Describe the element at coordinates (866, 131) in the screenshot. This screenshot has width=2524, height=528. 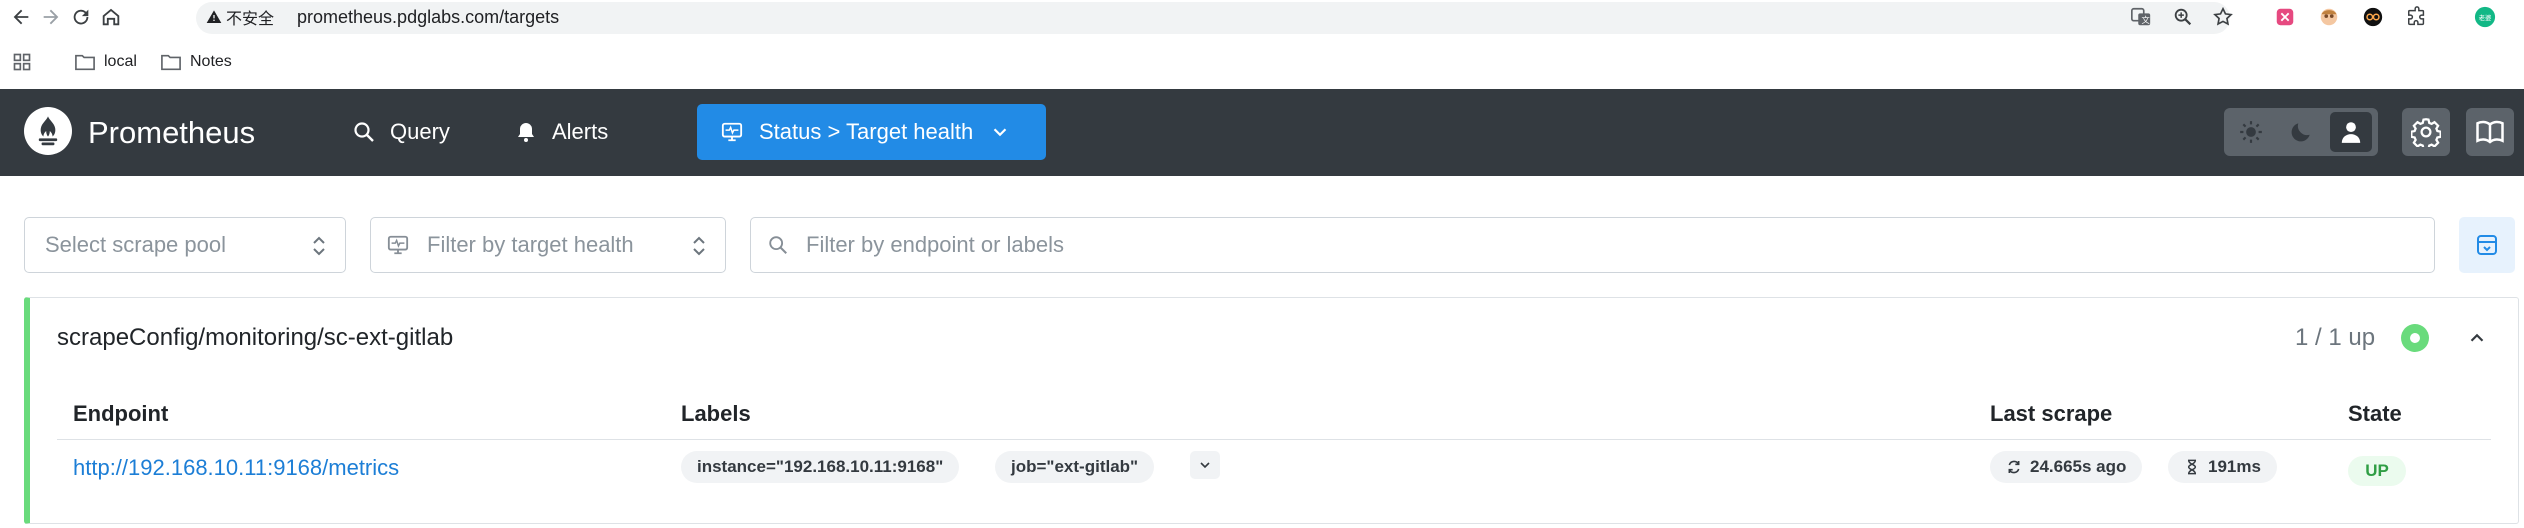
I see `nav-status-label: Status > Target health` at that location.